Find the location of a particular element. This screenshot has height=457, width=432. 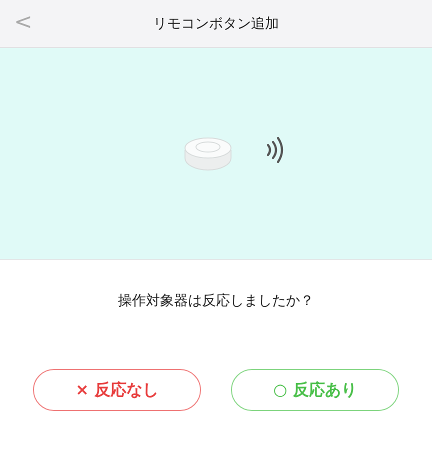

question-text: 操作対象器は反応しましたか？ is located at coordinates (216, 301).